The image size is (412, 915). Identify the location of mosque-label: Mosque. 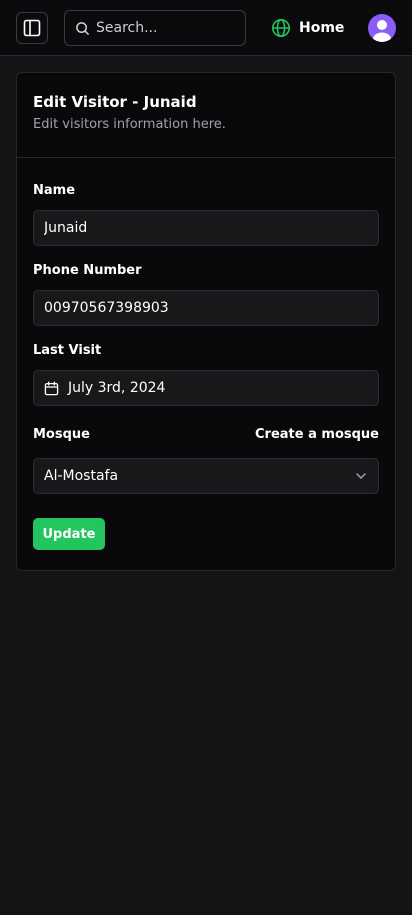
(61, 434).